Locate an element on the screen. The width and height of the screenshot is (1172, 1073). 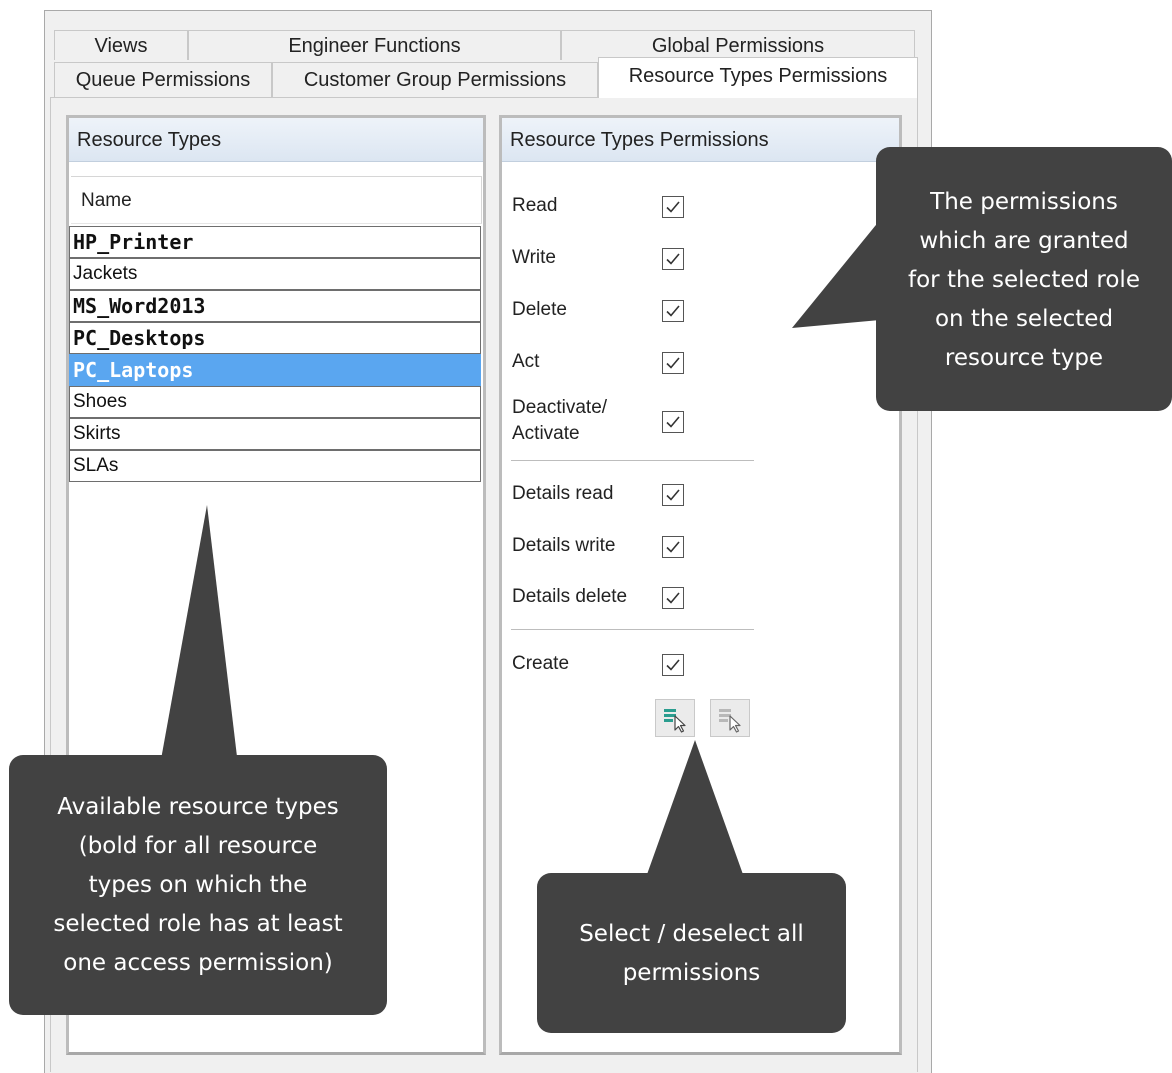
permission-label-line: Create is located at coordinates (541, 663).